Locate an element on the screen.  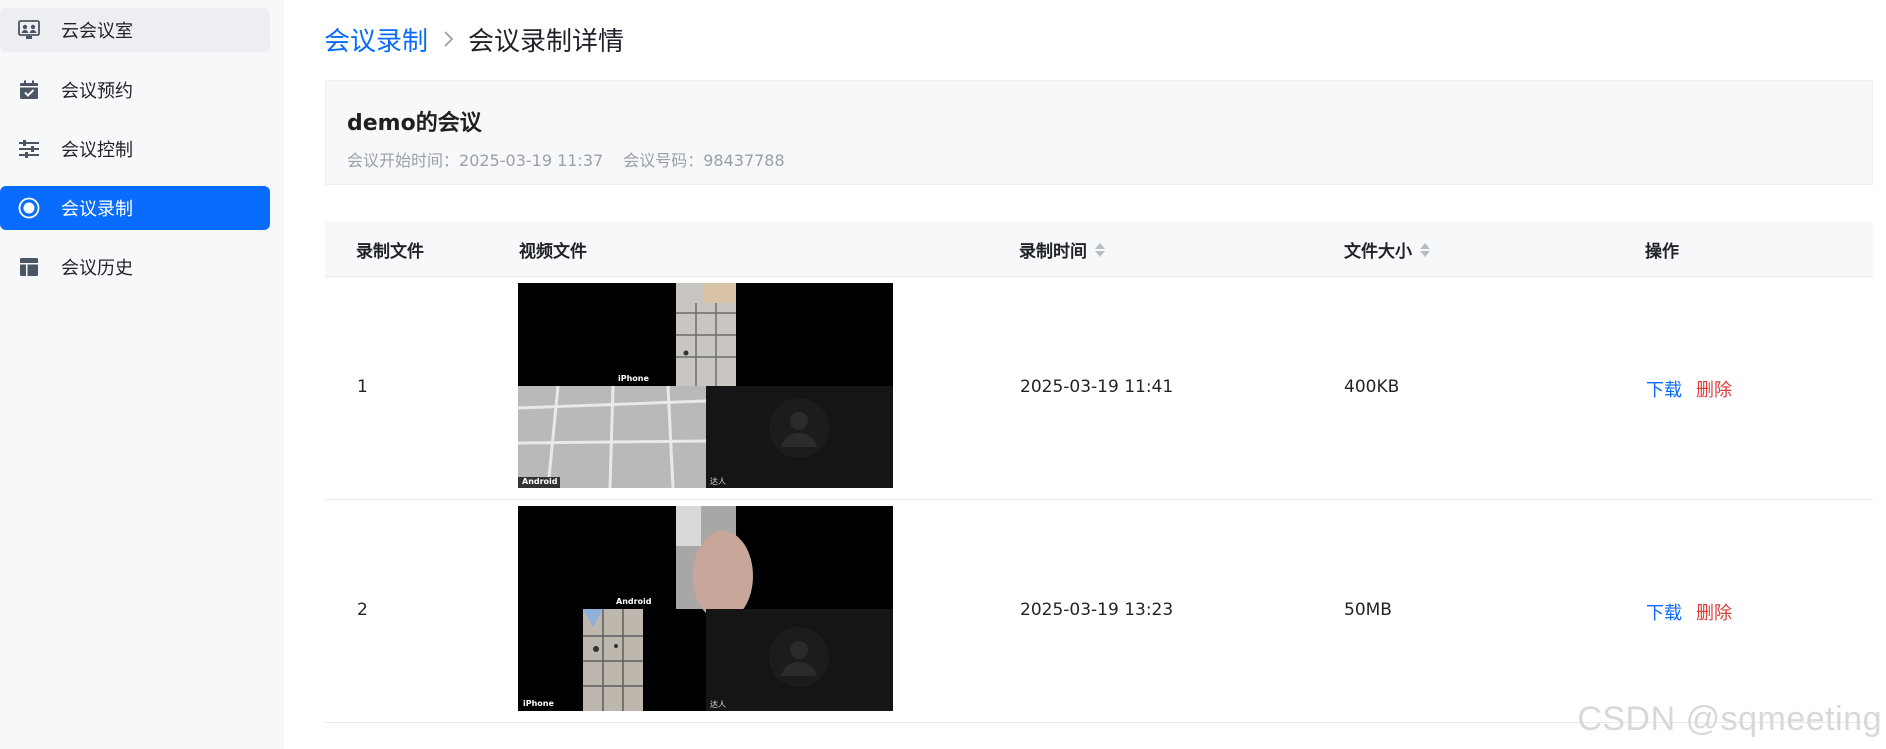
file-size: 50MB is located at coordinates (1368, 610).